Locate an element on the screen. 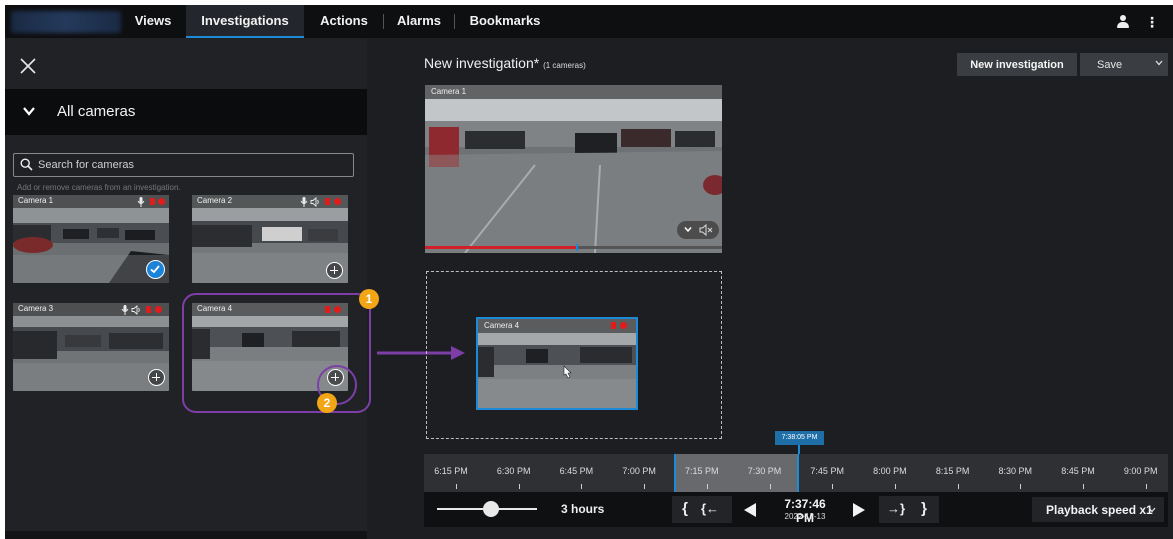  go-to-start-icon: {← is located at coordinates (710, 509).